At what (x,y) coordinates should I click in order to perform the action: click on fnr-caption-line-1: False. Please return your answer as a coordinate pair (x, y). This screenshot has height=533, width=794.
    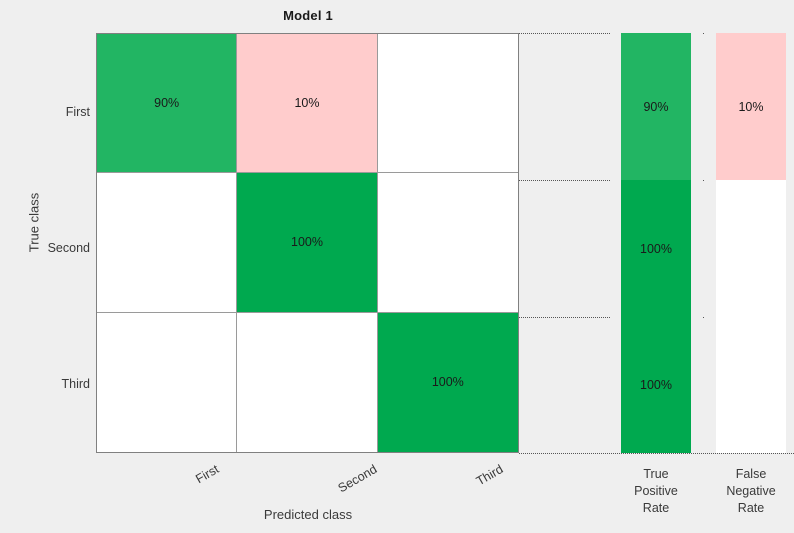
    Looking at the image, I should click on (751, 474).